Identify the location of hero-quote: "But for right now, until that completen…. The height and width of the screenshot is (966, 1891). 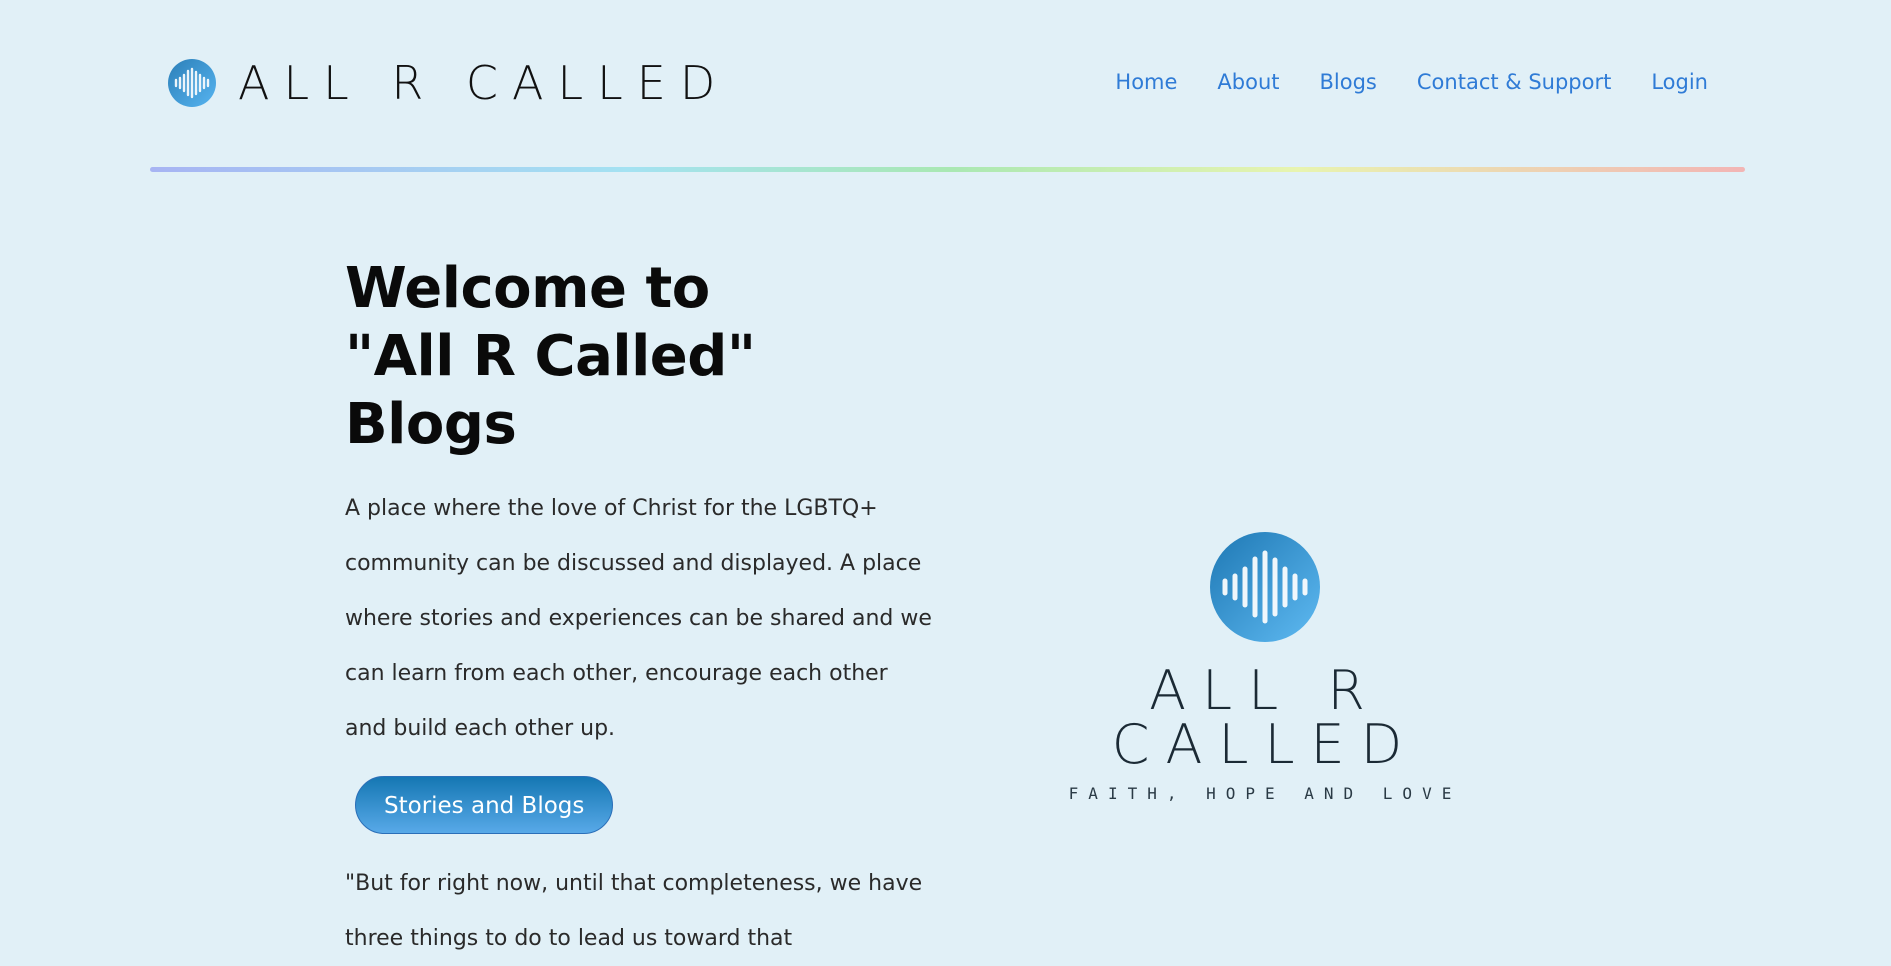
(634, 911).